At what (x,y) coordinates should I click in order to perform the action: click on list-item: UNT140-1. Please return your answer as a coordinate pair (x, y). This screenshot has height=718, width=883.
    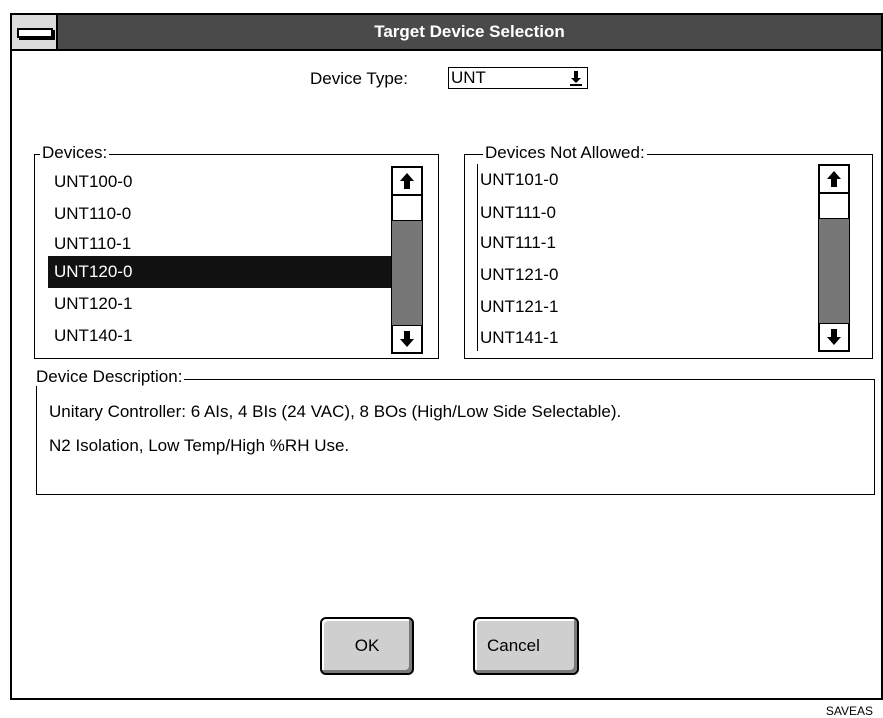
    Looking at the image, I should click on (219, 336).